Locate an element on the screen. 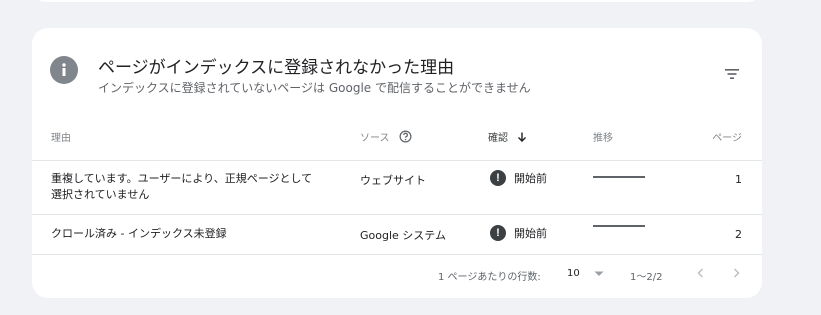 Image resolution: width=821 pixels, height=315 pixels. column-header-pages-label: ページ is located at coordinates (727, 138).